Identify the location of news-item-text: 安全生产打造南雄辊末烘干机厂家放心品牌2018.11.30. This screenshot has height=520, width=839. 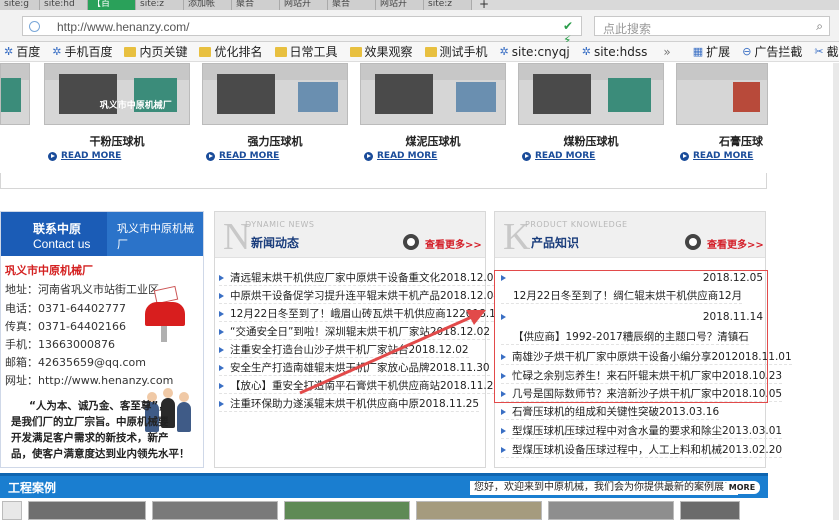
(360, 368).